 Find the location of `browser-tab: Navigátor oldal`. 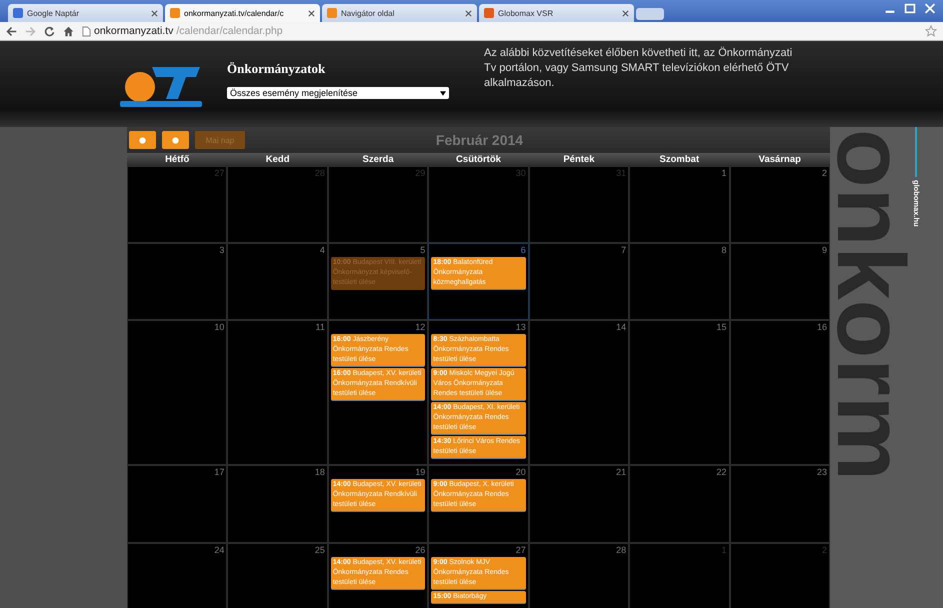

browser-tab: Navigátor oldal is located at coordinates (399, 13).